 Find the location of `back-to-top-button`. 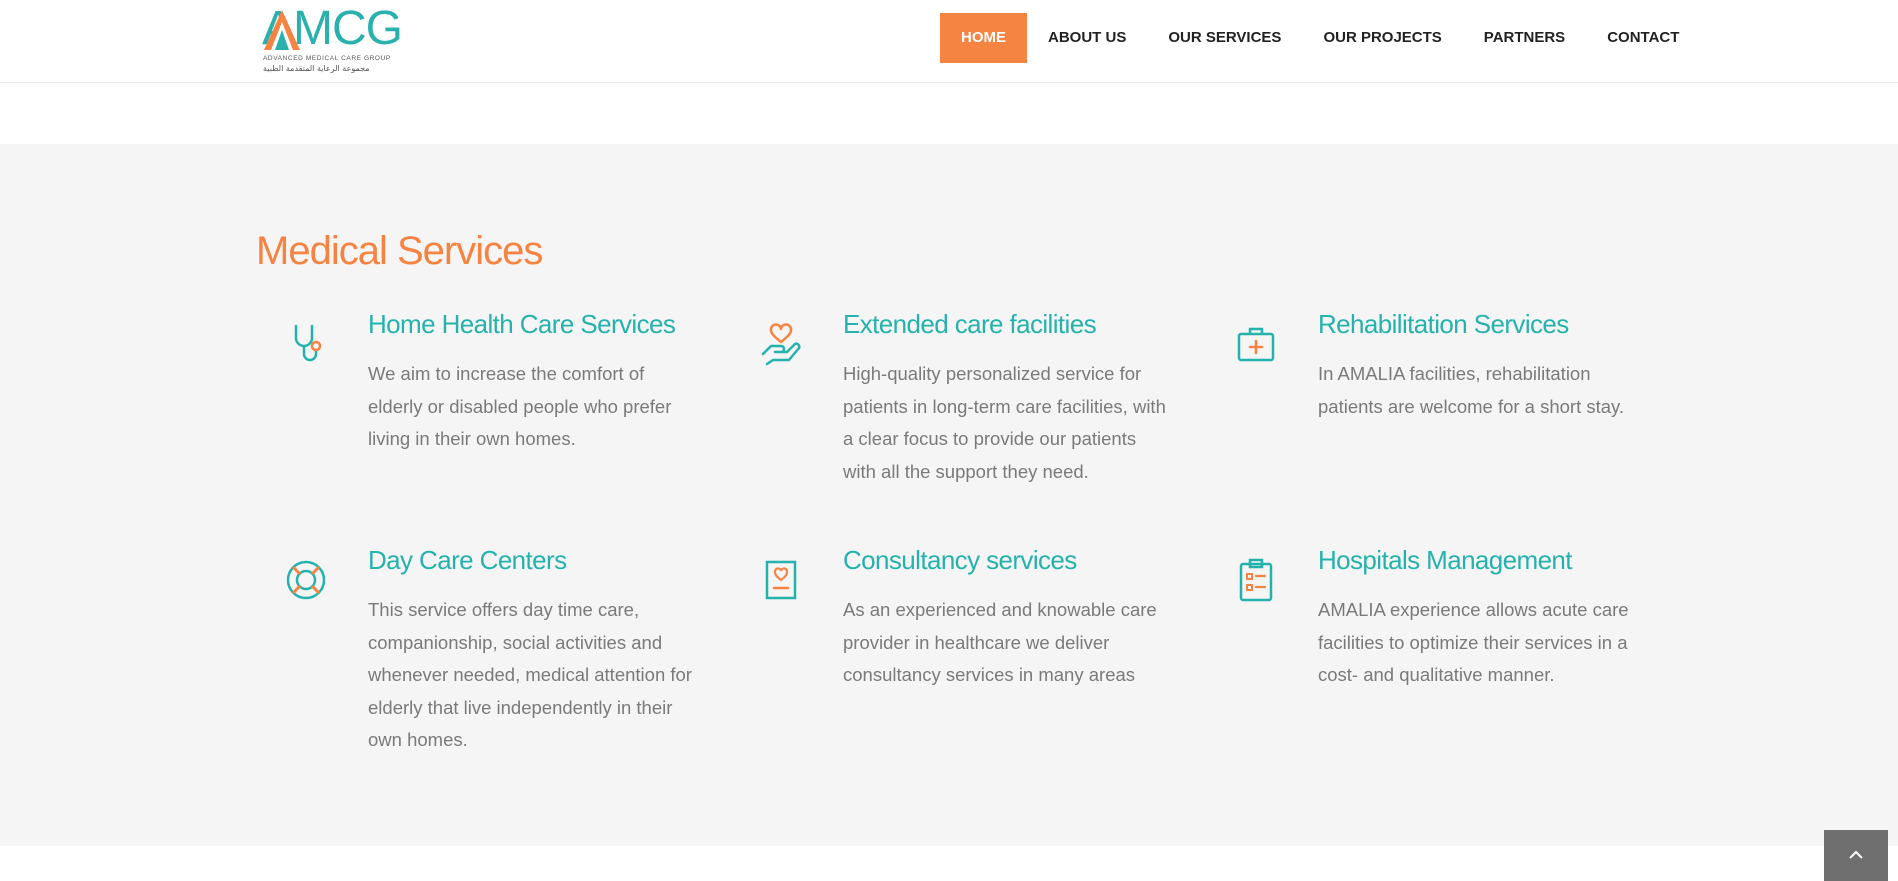

back-to-top-button is located at coordinates (1856, 855).